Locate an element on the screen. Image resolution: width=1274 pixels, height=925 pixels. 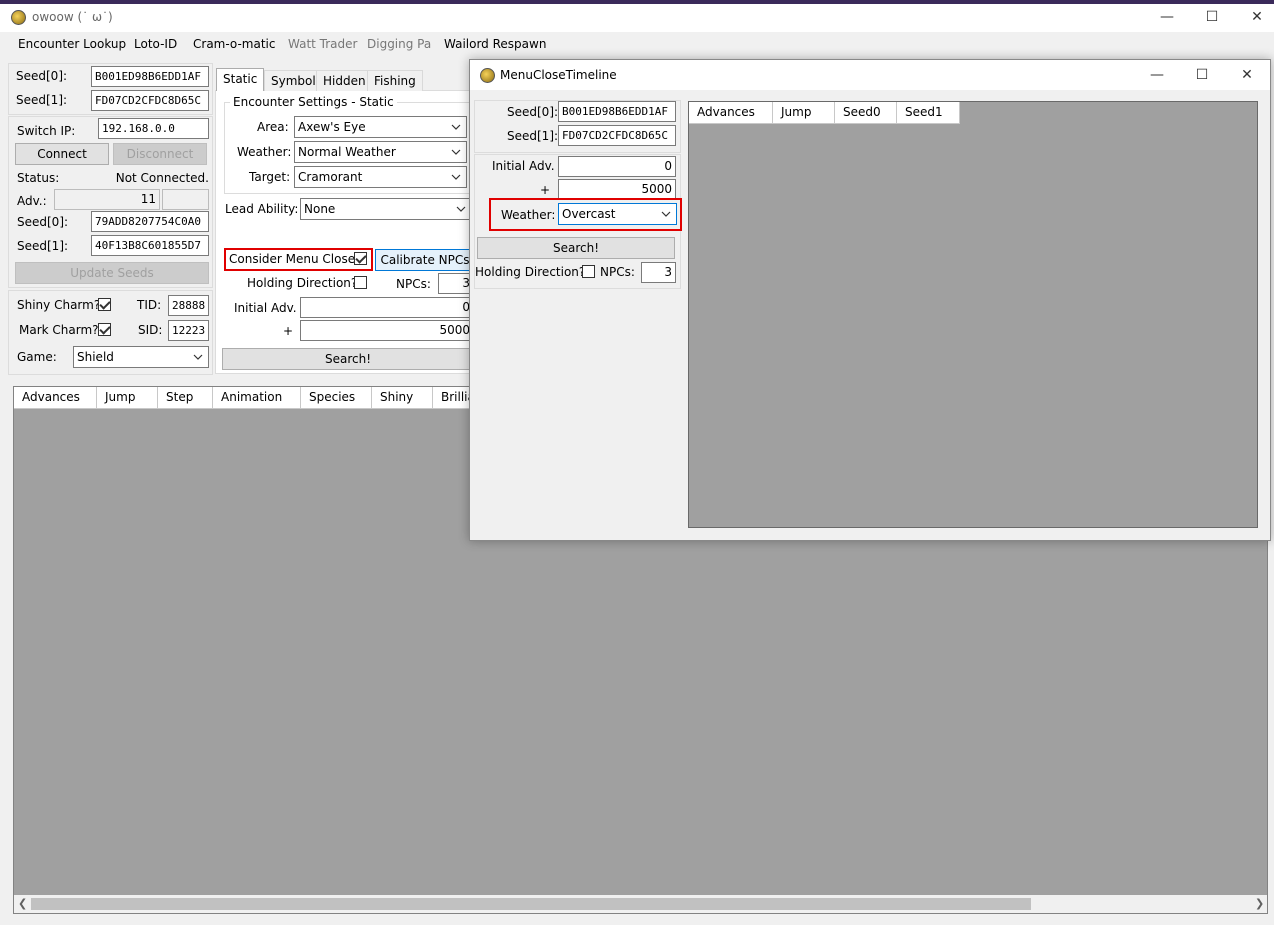
plus-input: 5000 is located at coordinates (387, 330).